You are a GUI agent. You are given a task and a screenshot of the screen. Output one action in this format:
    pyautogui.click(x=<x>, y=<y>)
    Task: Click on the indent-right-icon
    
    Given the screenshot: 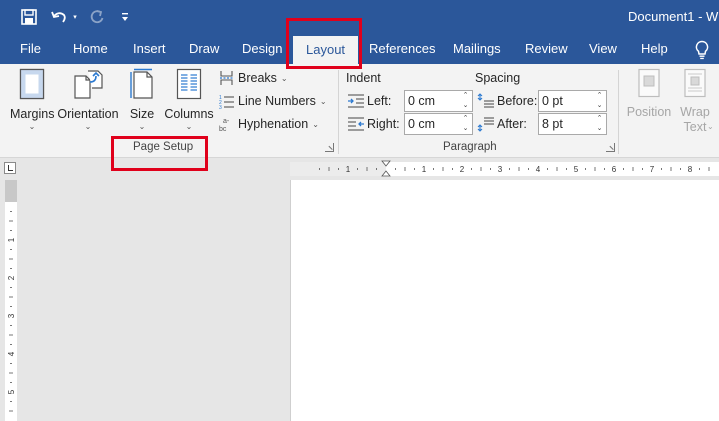 What is the action you would take?
    pyautogui.click(x=357, y=124)
    